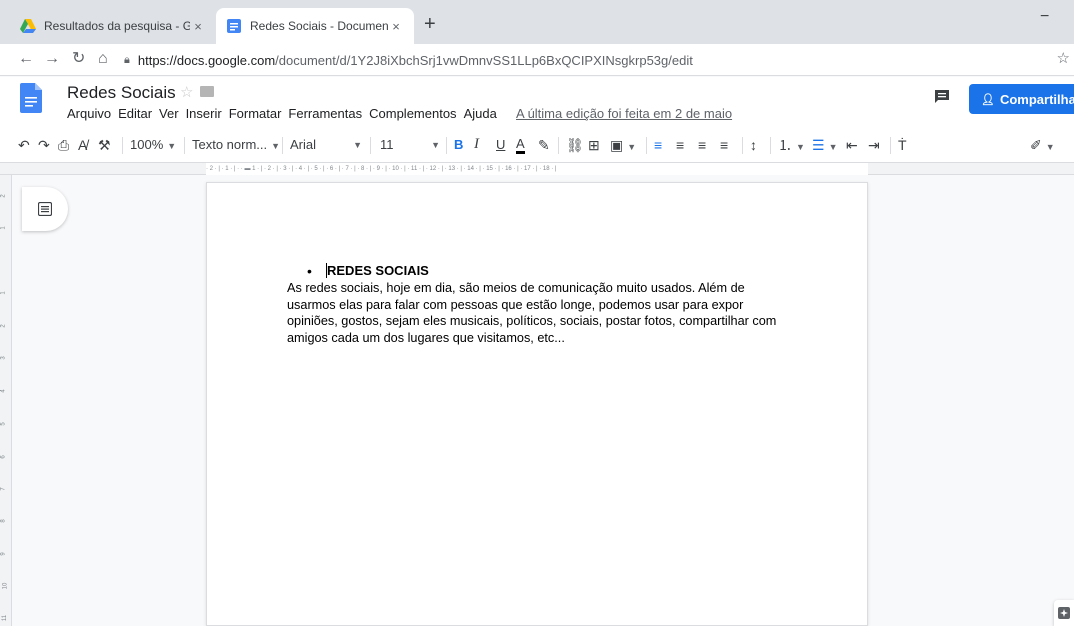 This screenshot has width=1074, height=626. I want to click on bulleted-list-icon: ☰ ▼, so click(824, 146).